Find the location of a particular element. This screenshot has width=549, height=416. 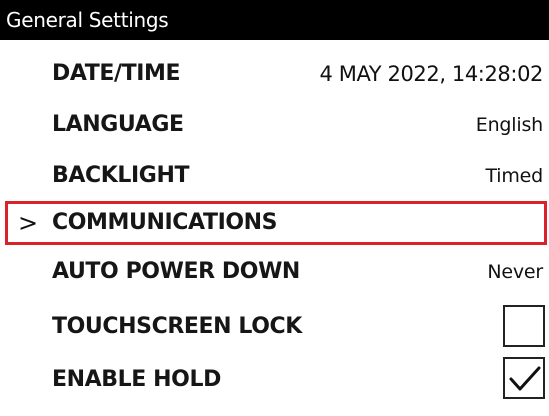

setting-label-auto-power-down: AUTO POWER DOWN is located at coordinates (176, 271).